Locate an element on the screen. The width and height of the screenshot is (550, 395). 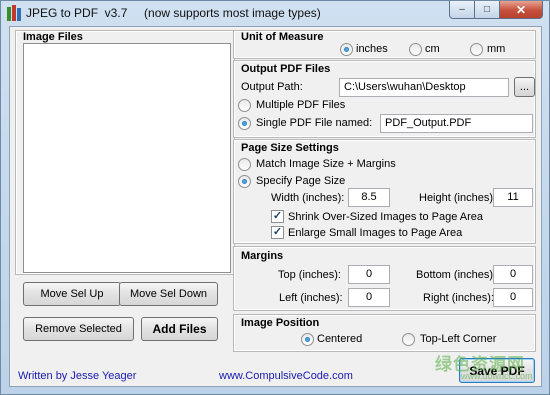
top-left-corner-radio is located at coordinates (408, 339).